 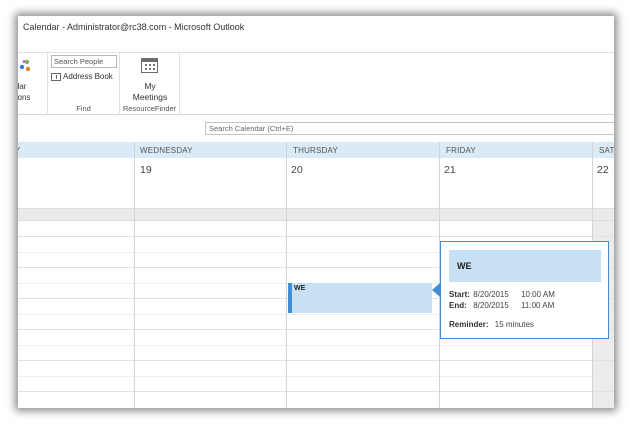 I want to click on peek-reminder-row: Reminder: 15 minutes, so click(x=491, y=324).